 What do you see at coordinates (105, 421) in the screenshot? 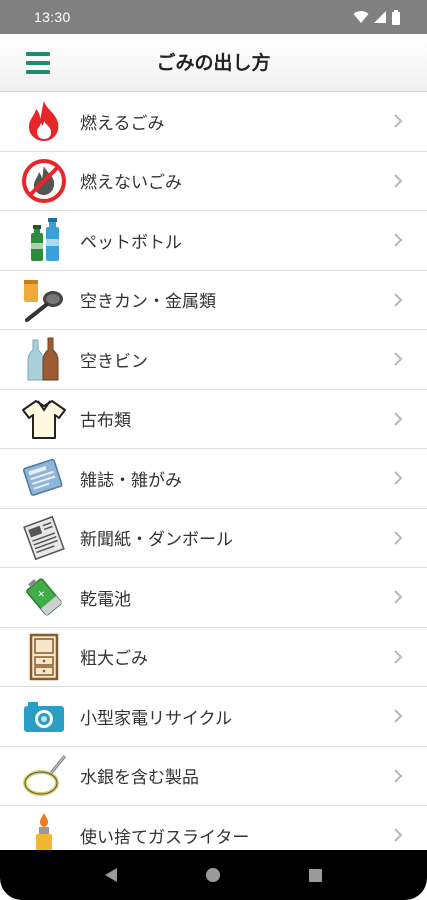
I see `list-item-label: 古布類` at bounding box center [105, 421].